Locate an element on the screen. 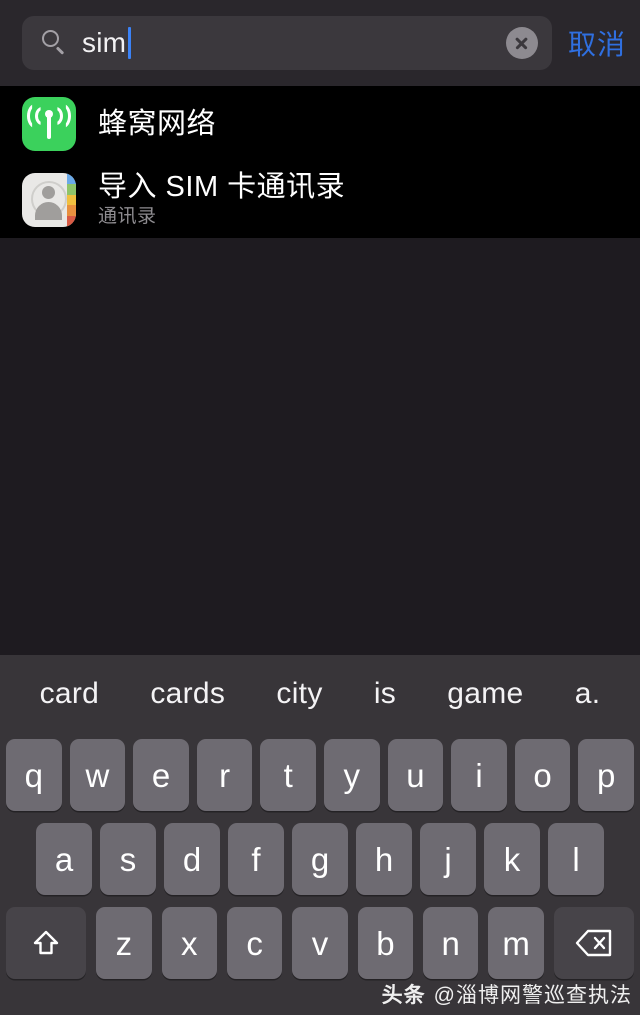 Image resolution: width=640 pixels, height=1015 pixels. suggestion-item: a. is located at coordinates (588, 694).